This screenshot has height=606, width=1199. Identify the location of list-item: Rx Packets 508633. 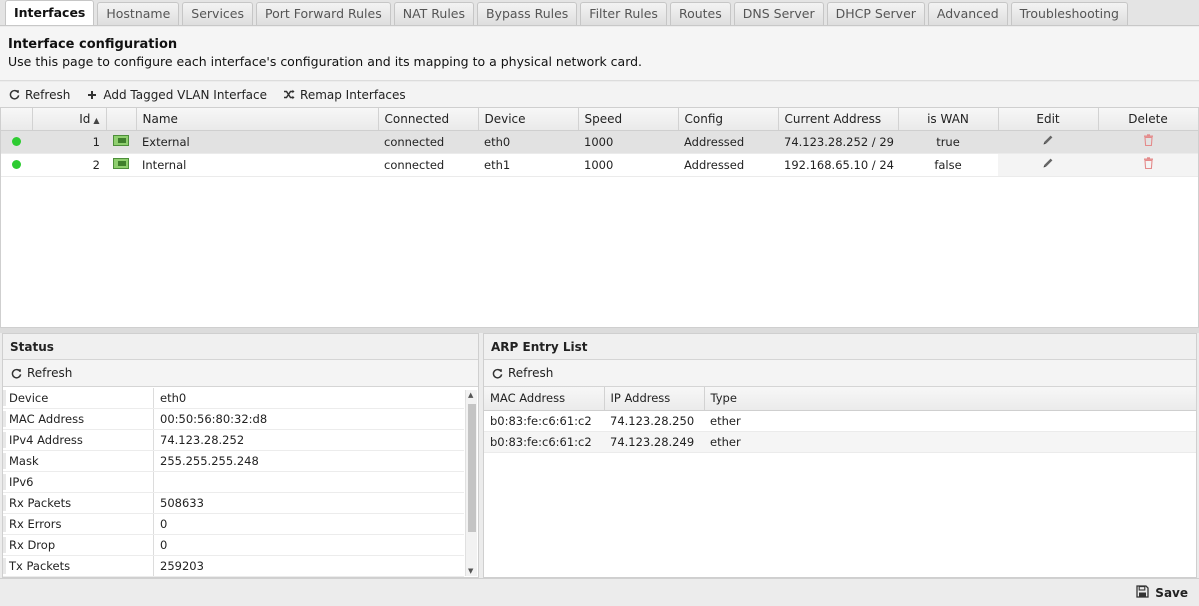
(233, 503).